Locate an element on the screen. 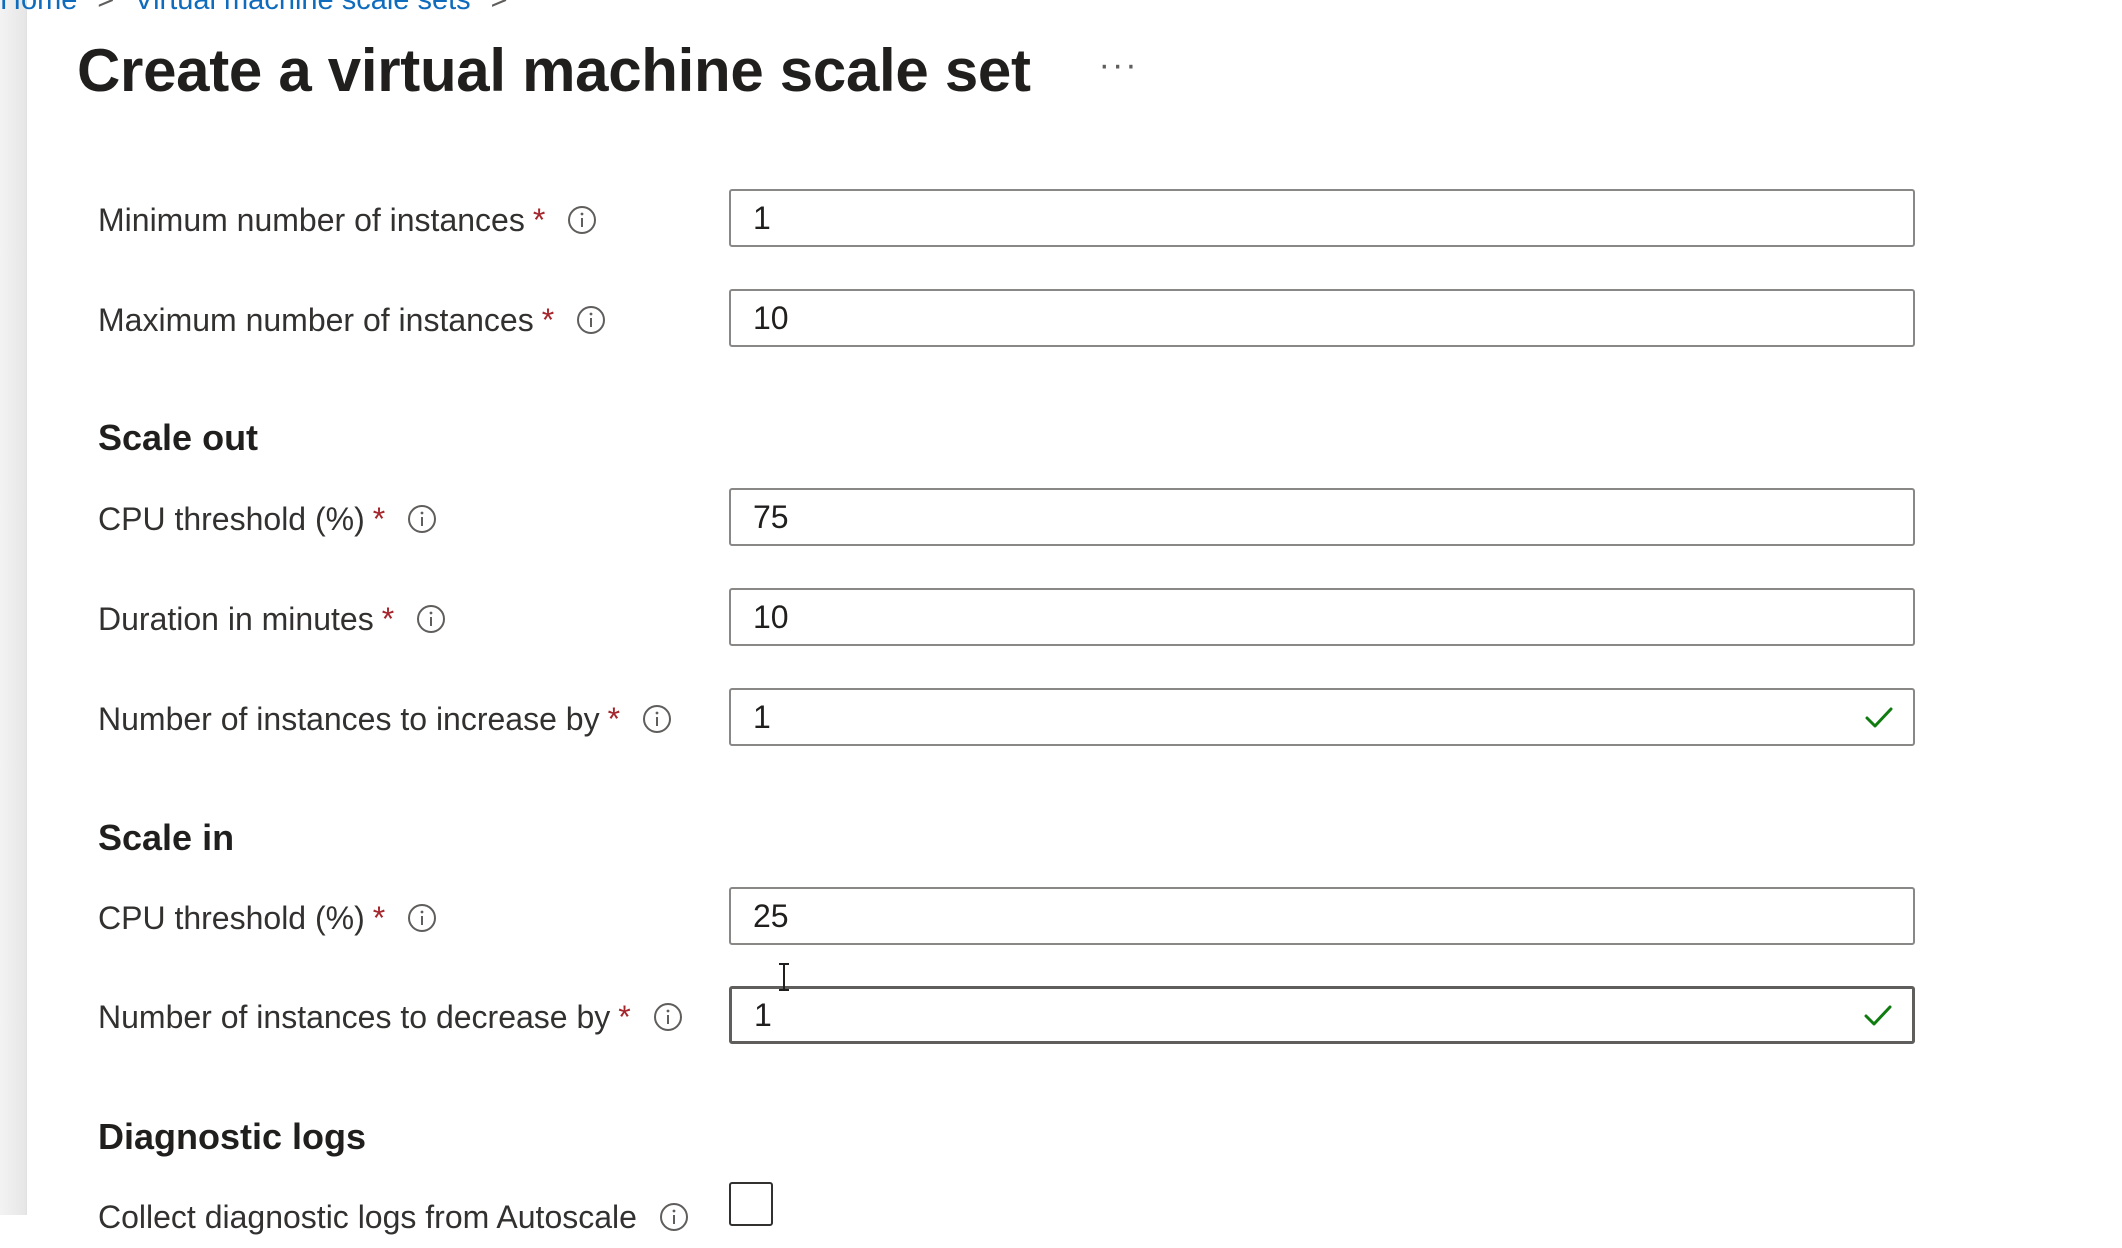  scale-in-cpu-label: CPU threshold (%) is located at coordinates (231, 917).